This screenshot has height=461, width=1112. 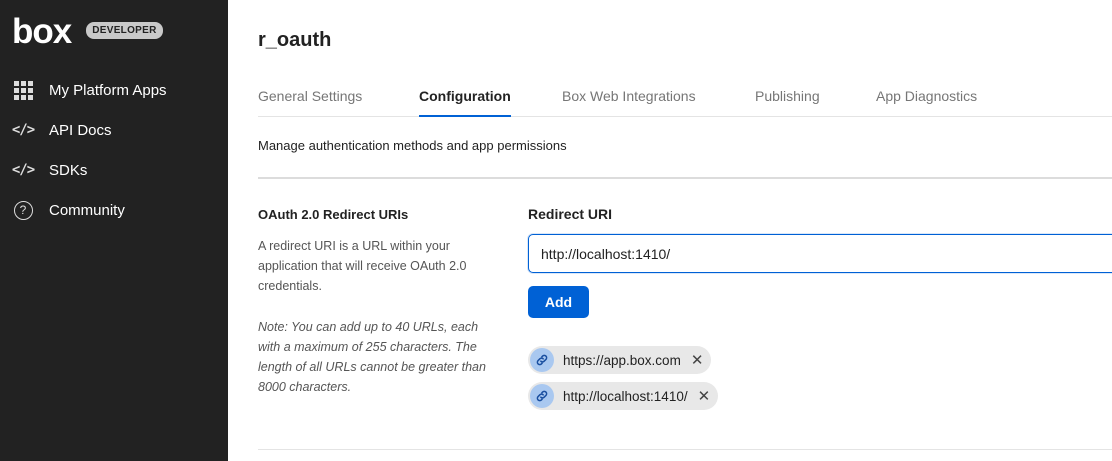 I want to click on sidebar-item-label: Community, so click(x=87, y=210).